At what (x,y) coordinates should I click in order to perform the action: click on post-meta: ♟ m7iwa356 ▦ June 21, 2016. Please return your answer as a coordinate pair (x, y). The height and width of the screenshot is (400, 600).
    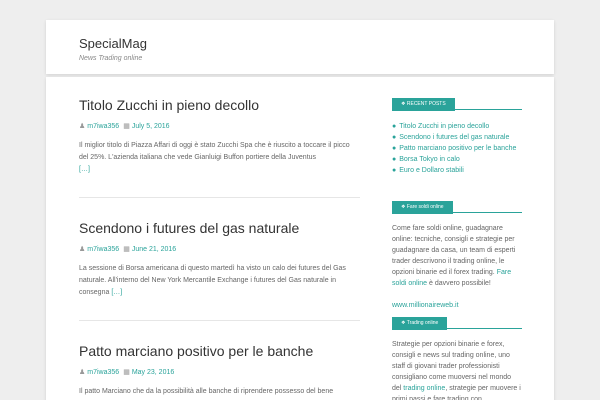
    Looking at the image, I should click on (219, 249).